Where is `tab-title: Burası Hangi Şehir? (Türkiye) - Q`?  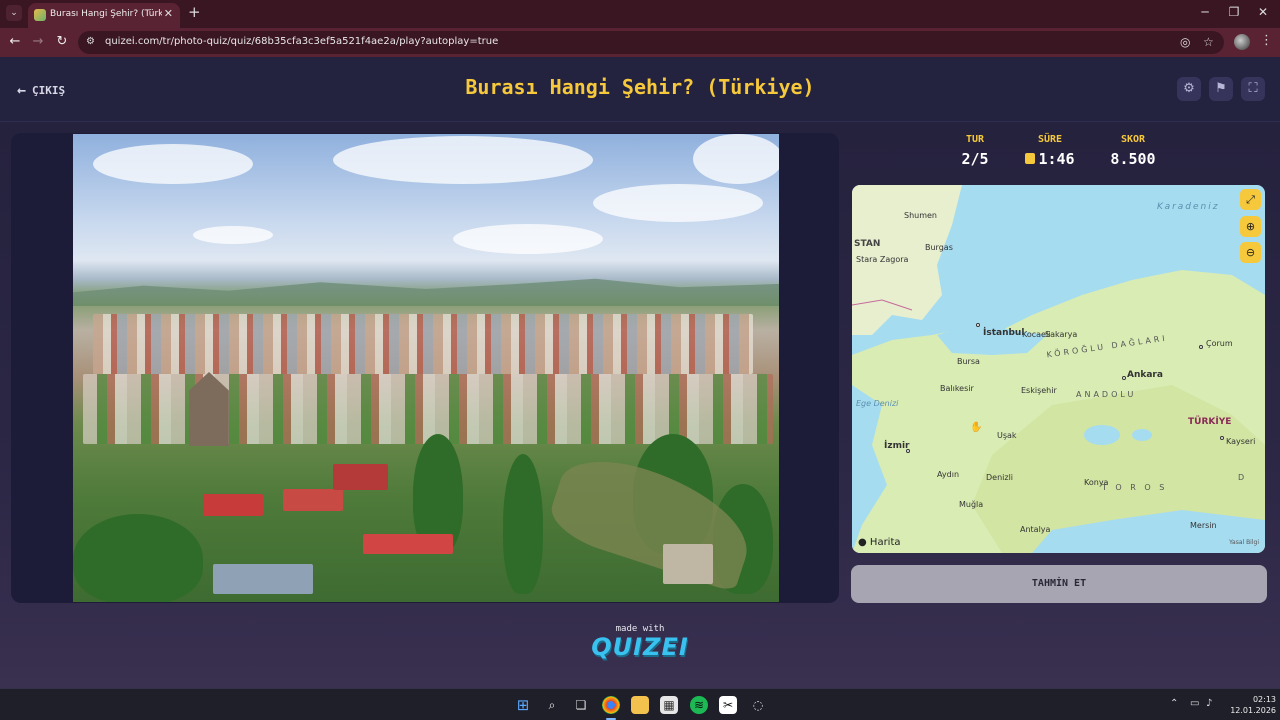 tab-title: Burası Hangi Şehir? (Türkiye) - Q is located at coordinates (106, 14).